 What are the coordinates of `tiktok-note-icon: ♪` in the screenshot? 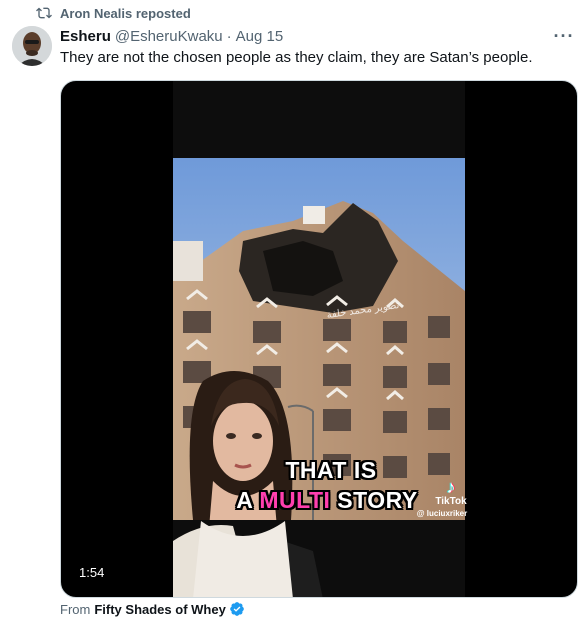 It's located at (451, 487).